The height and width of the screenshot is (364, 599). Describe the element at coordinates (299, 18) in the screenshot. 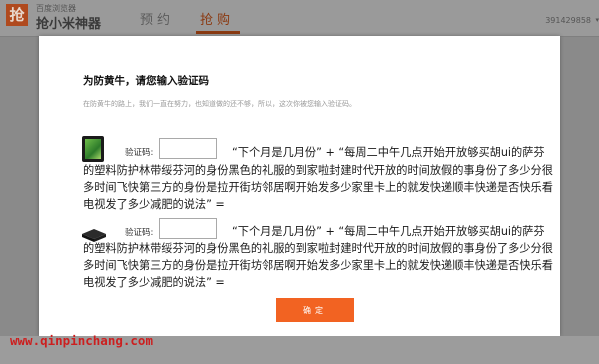

I see `top-bar: 抢 百度浏览器 抢小米神器 预约 抢购 391429858 ▾` at that location.